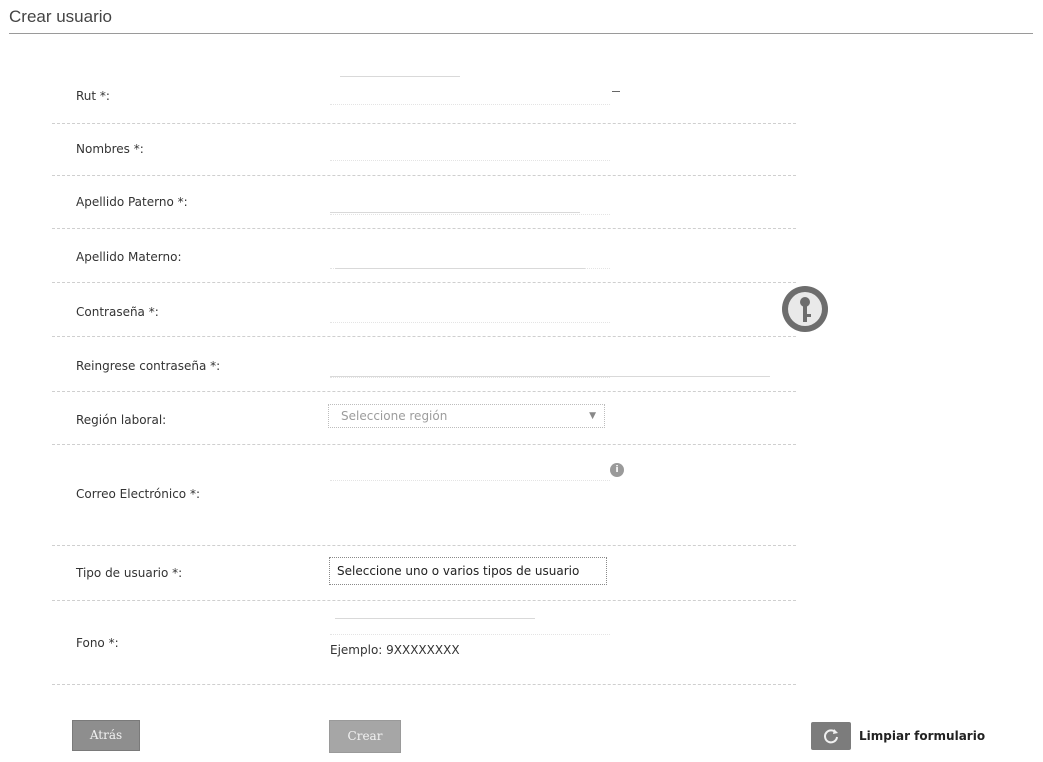 The width and height of the screenshot is (1043, 762). I want to click on back-button: Atrás, so click(106, 735).